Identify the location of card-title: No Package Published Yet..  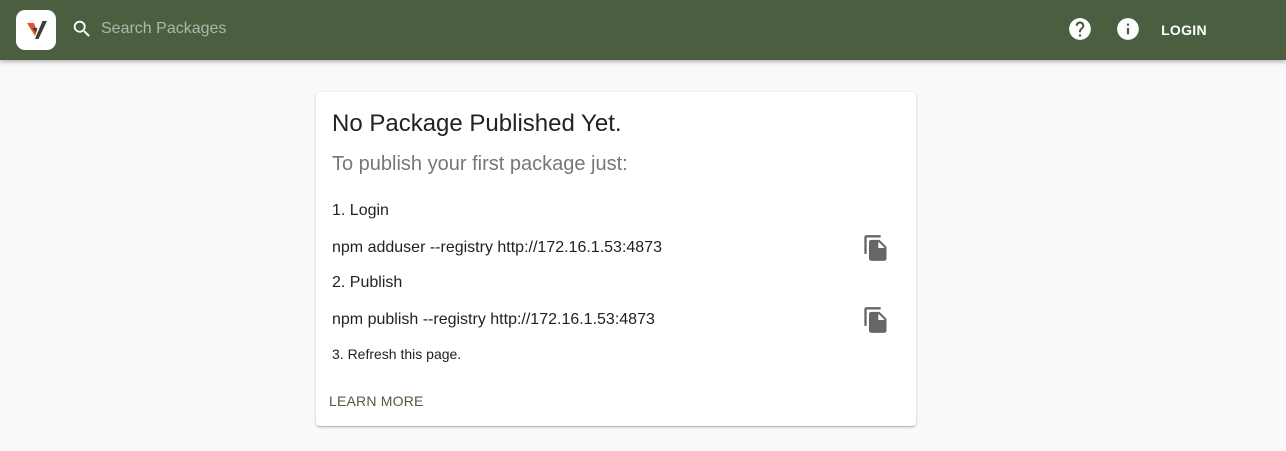
(477, 123).